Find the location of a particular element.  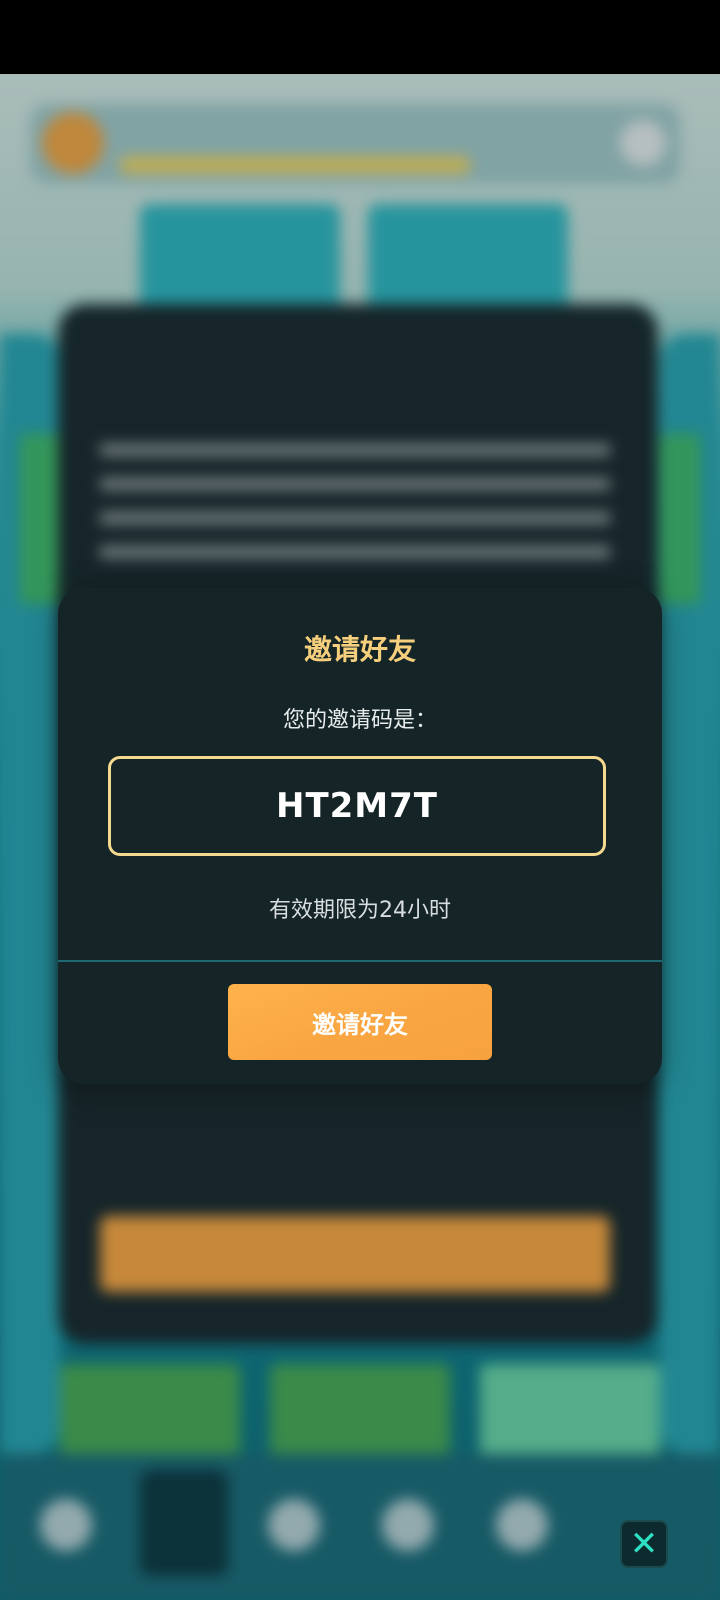

close-icon: ✕ is located at coordinates (644, 1544).